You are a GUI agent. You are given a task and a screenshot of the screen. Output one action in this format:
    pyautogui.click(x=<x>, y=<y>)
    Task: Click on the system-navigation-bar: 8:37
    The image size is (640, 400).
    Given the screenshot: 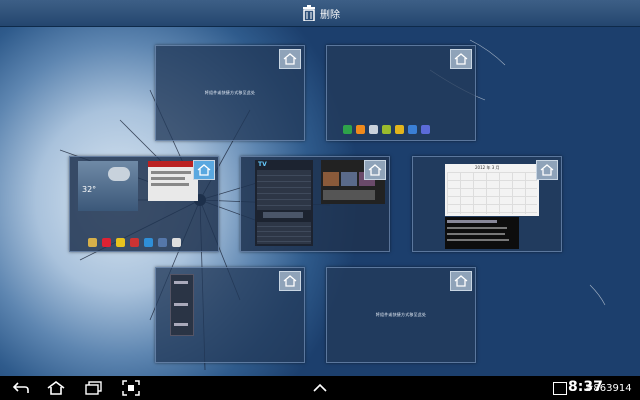 What is the action you would take?
    pyautogui.click(x=320, y=388)
    